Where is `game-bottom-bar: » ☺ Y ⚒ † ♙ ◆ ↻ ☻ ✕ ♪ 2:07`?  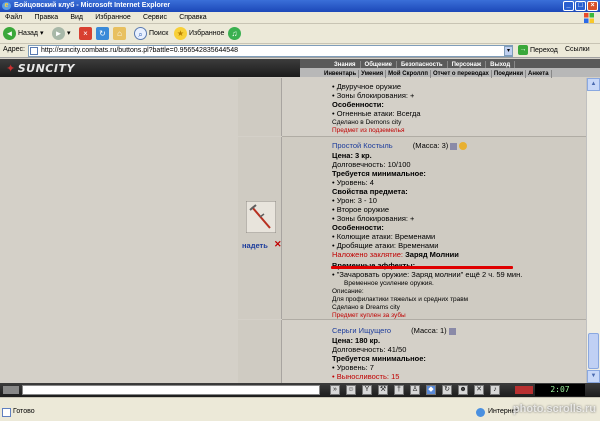 game-bottom-bar: » ☺ Y ⚒ † ♙ ◆ ↻ ☻ ✕ ♪ 2:07 is located at coordinates (300, 390).